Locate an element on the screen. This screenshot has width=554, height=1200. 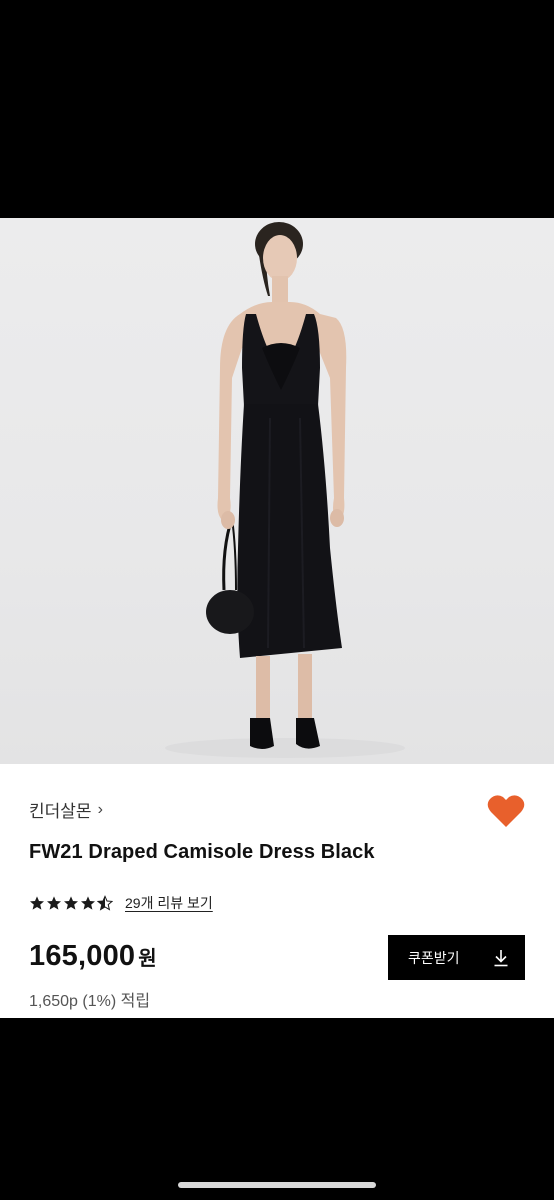
coupon-button: 쿠폰받기 is located at coordinates (456, 957).